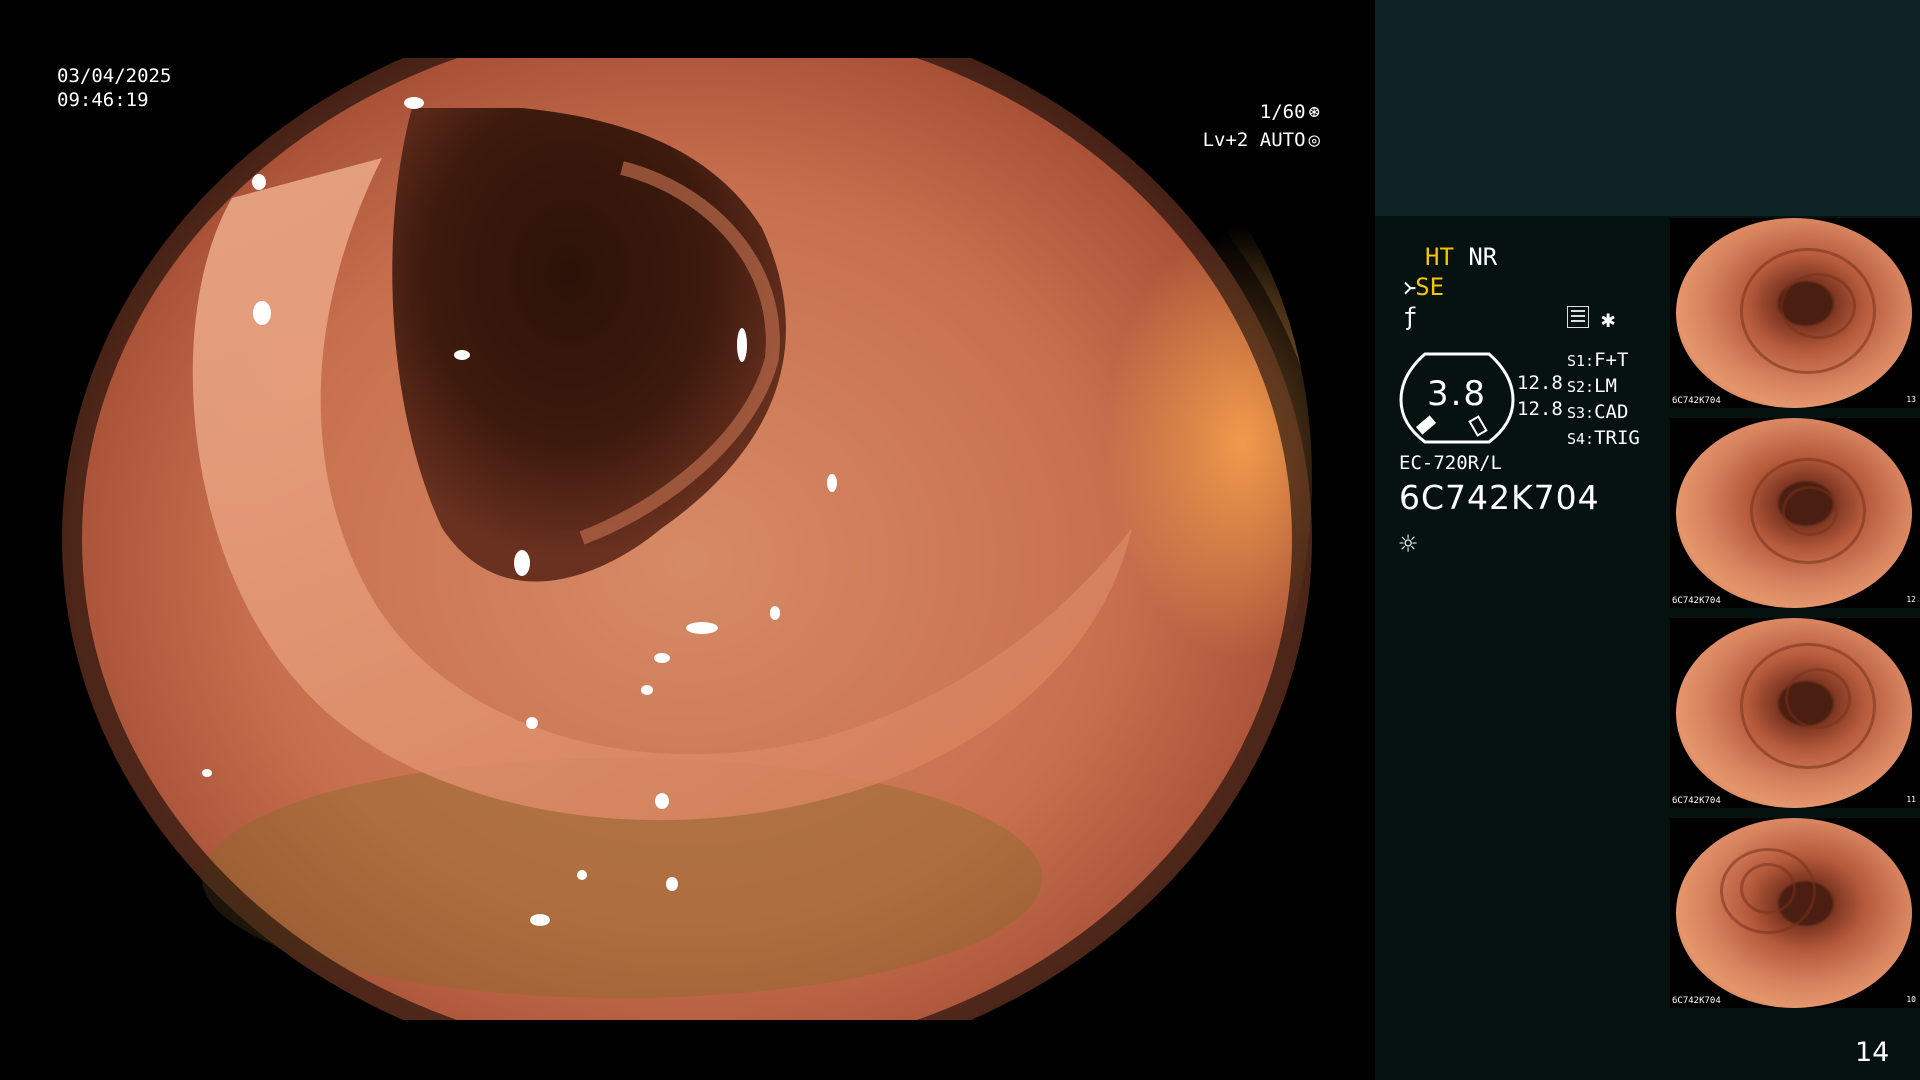  I want to click on shutter-icon: ⊛, so click(1314, 112).